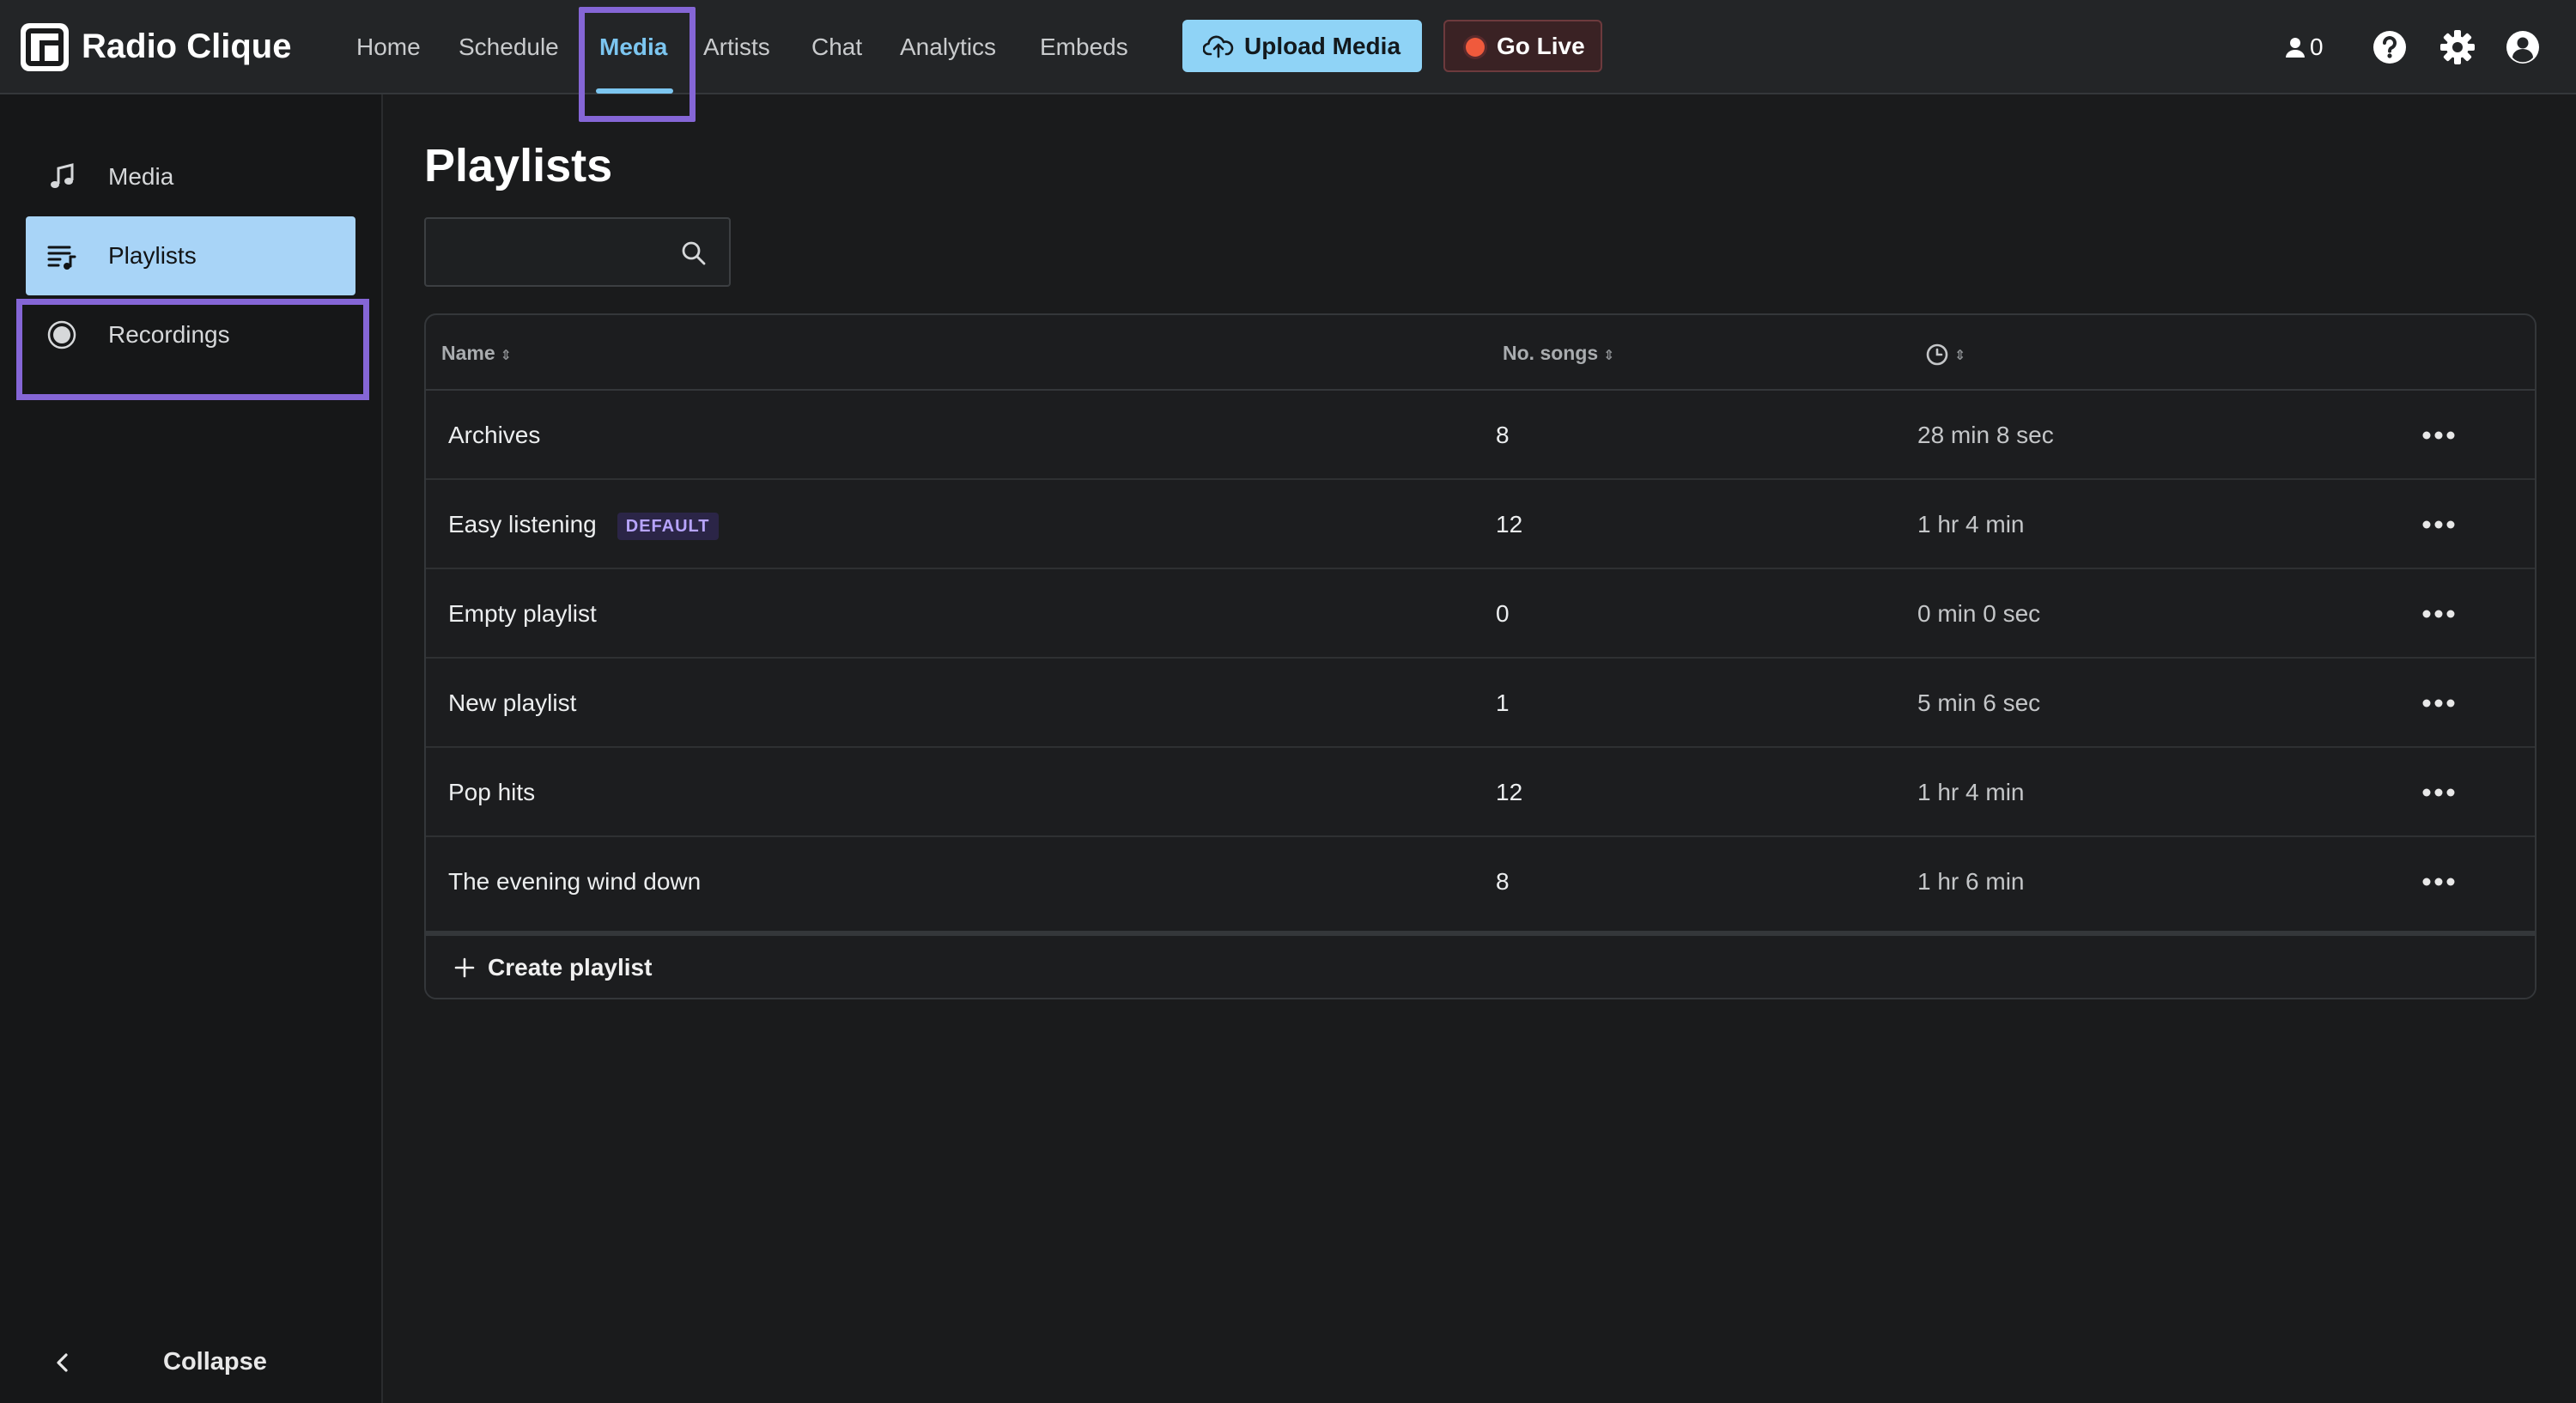 This screenshot has width=2576, height=1403. What do you see at coordinates (61, 176) in the screenshot?
I see `music-note-icon` at bounding box center [61, 176].